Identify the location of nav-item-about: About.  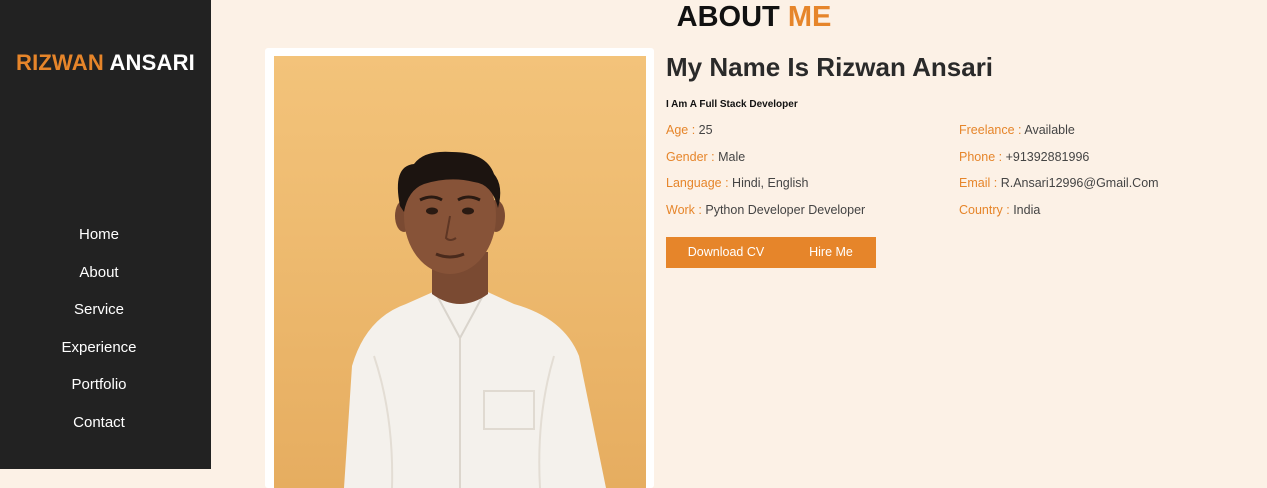
(99, 279).